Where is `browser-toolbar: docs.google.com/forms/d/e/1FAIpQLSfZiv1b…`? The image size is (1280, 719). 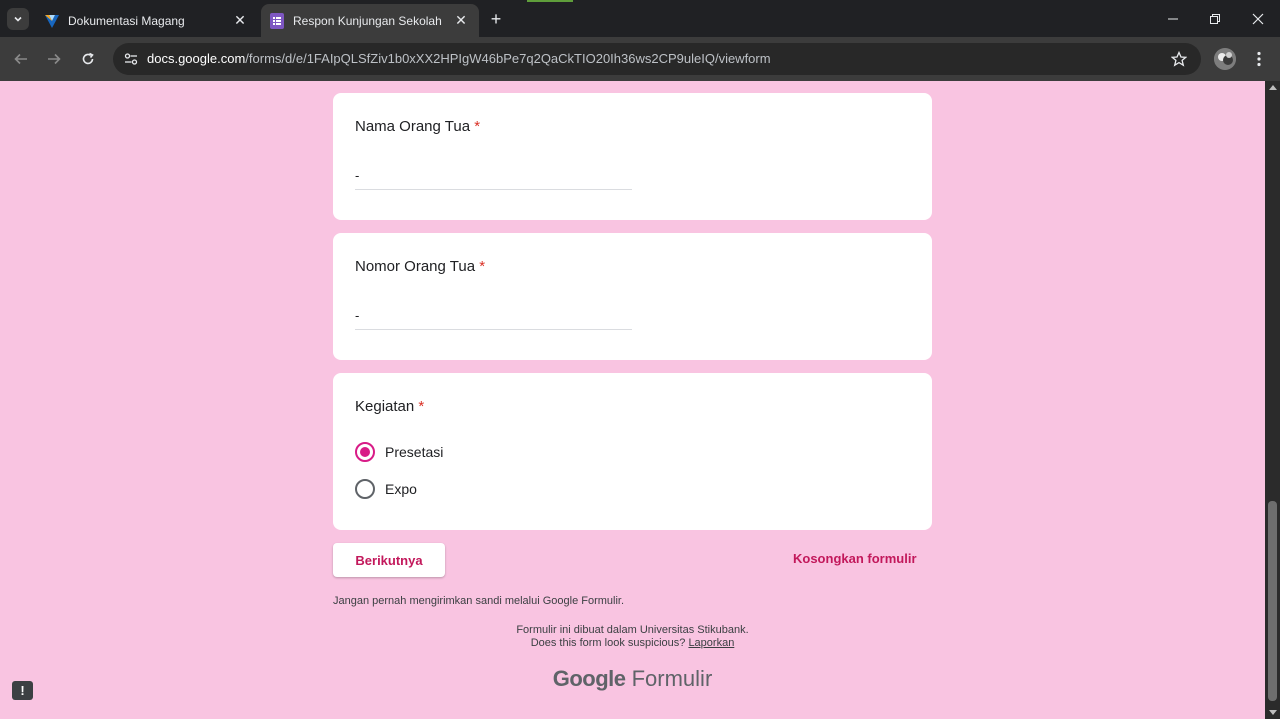 browser-toolbar: docs.google.com/forms/d/e/1FAIpQLSfZiv1b… is located at coordinates (640, 59).